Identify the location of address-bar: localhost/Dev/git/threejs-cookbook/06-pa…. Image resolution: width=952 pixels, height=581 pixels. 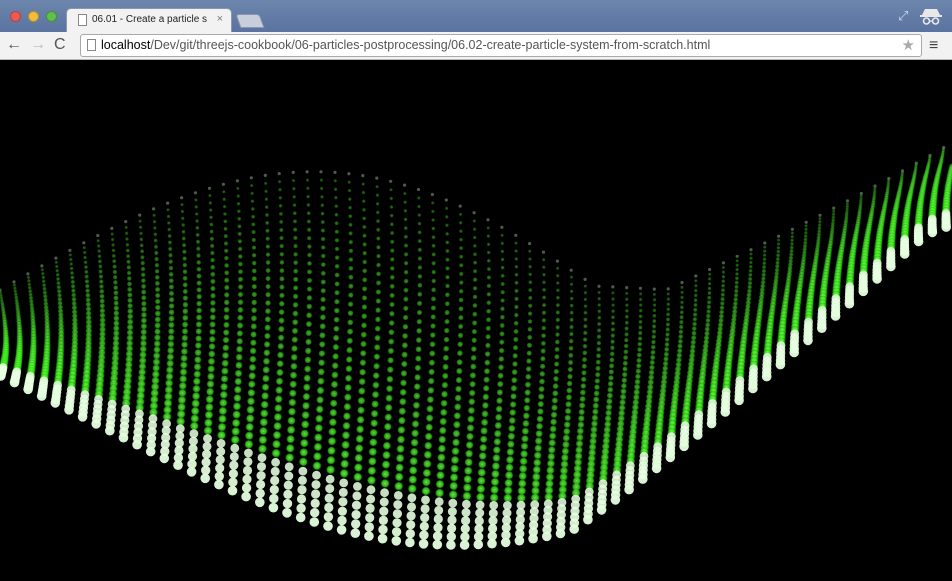
(501, 45).